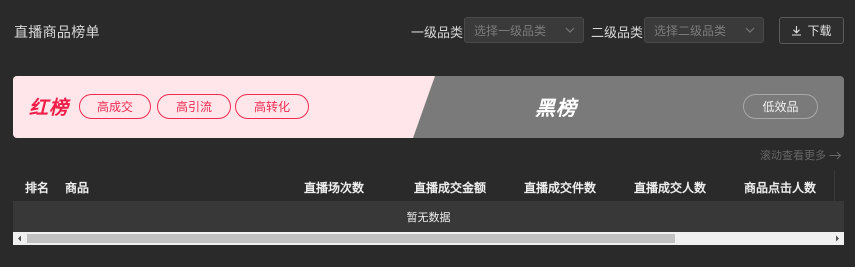  What do you see at coordinates (780, 106) in the screenshot?
I see `tab-low-efficiency: 低效品` at bounding box center [780, 106].